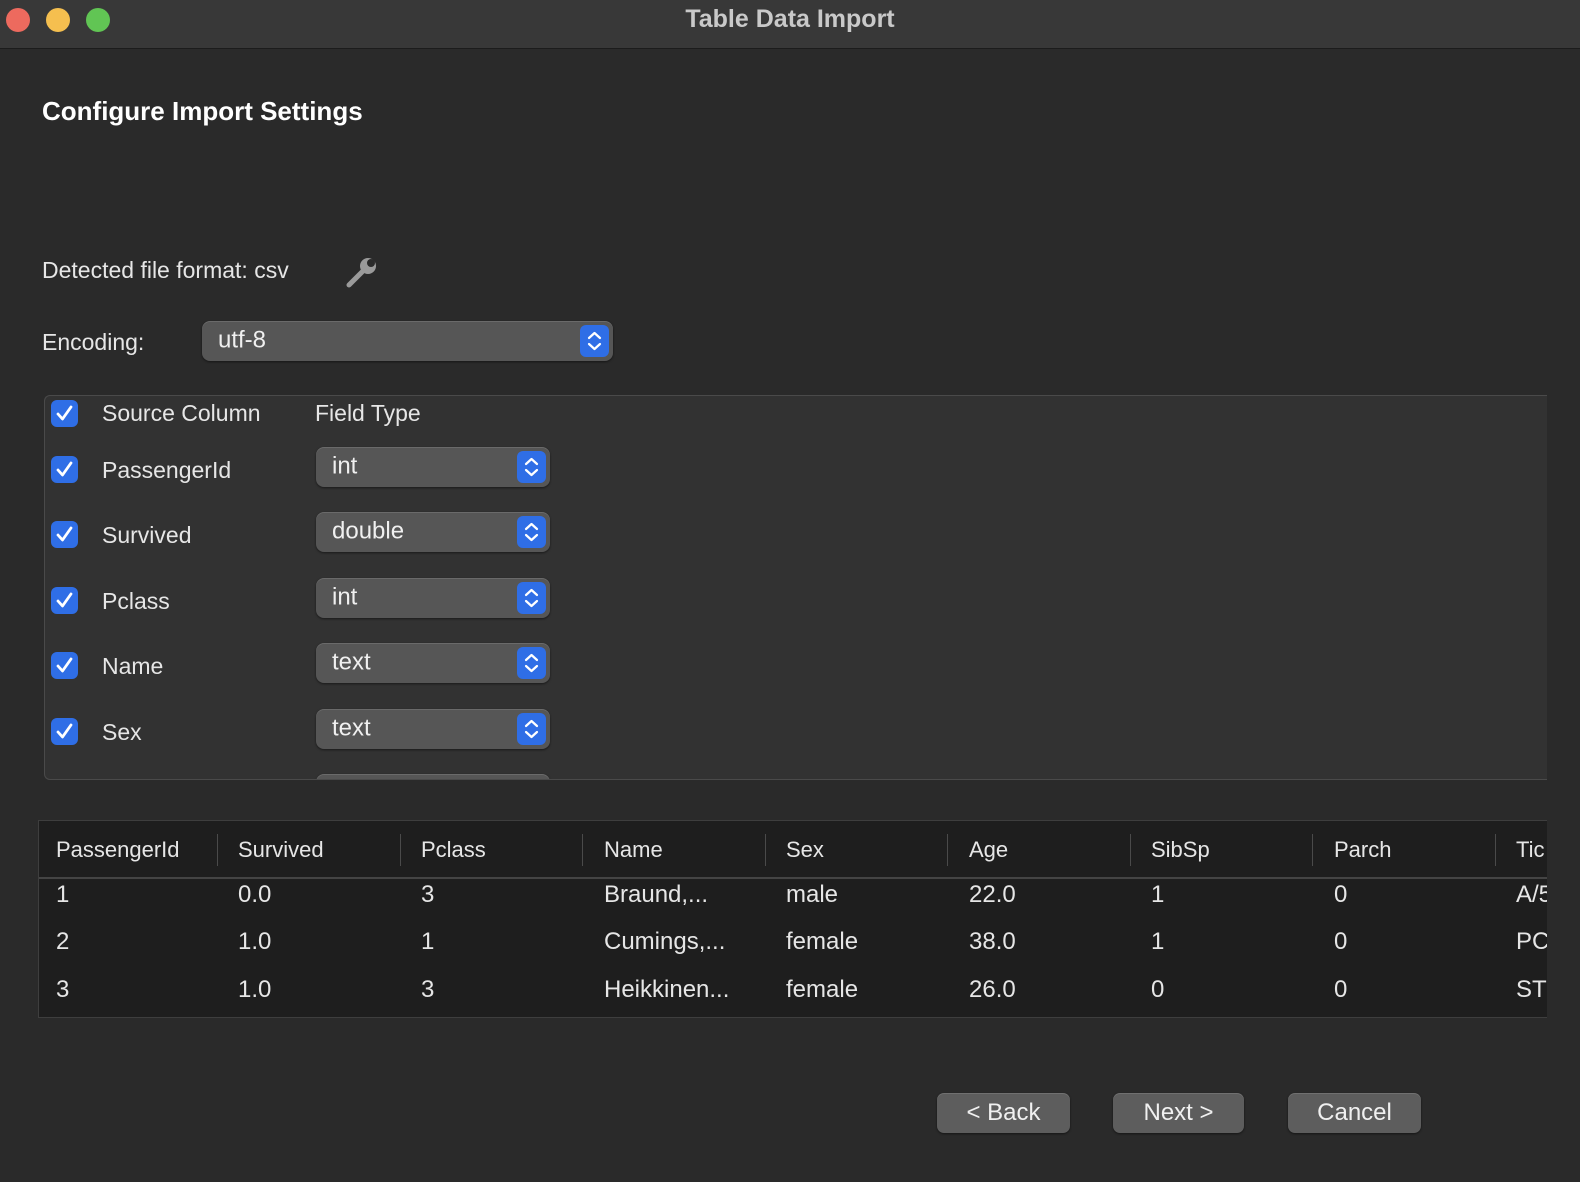 This screenshot has width=1580, height=1182. What do you see at coordinates (1178, 1113) in the screenshot?
I see `next-button: Next >` at bounding box center [1178, 1113].